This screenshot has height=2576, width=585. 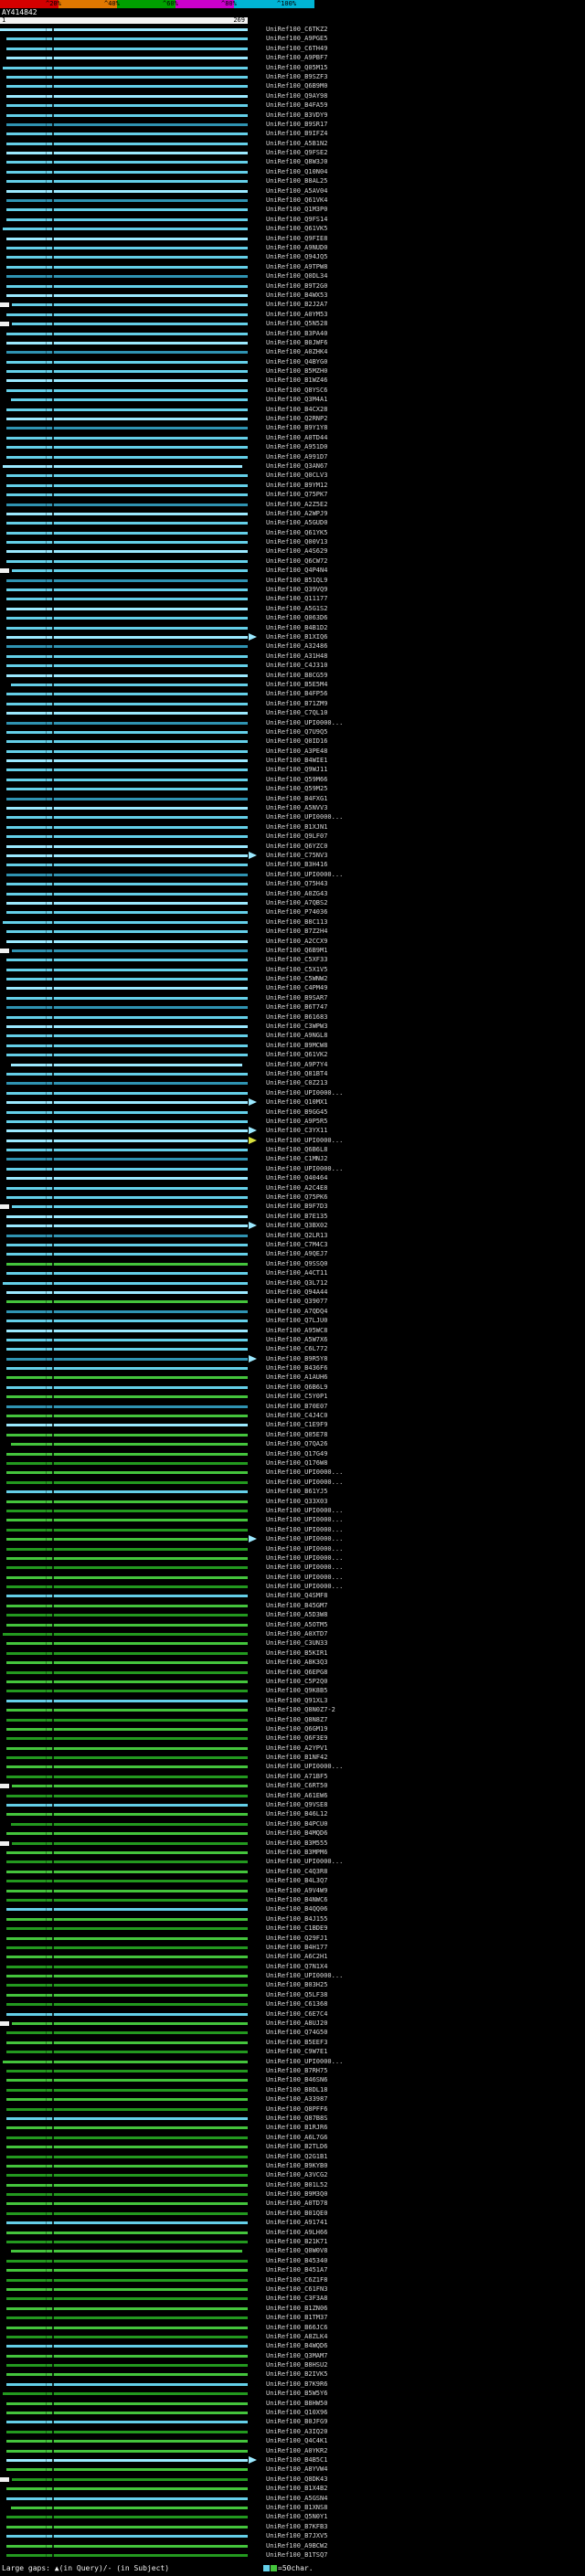 What do you see at coordinates (297, 523) in the screenshot?
I see `hit-label: UniRef100_A5GUD0` at bounding box center [297, 523].